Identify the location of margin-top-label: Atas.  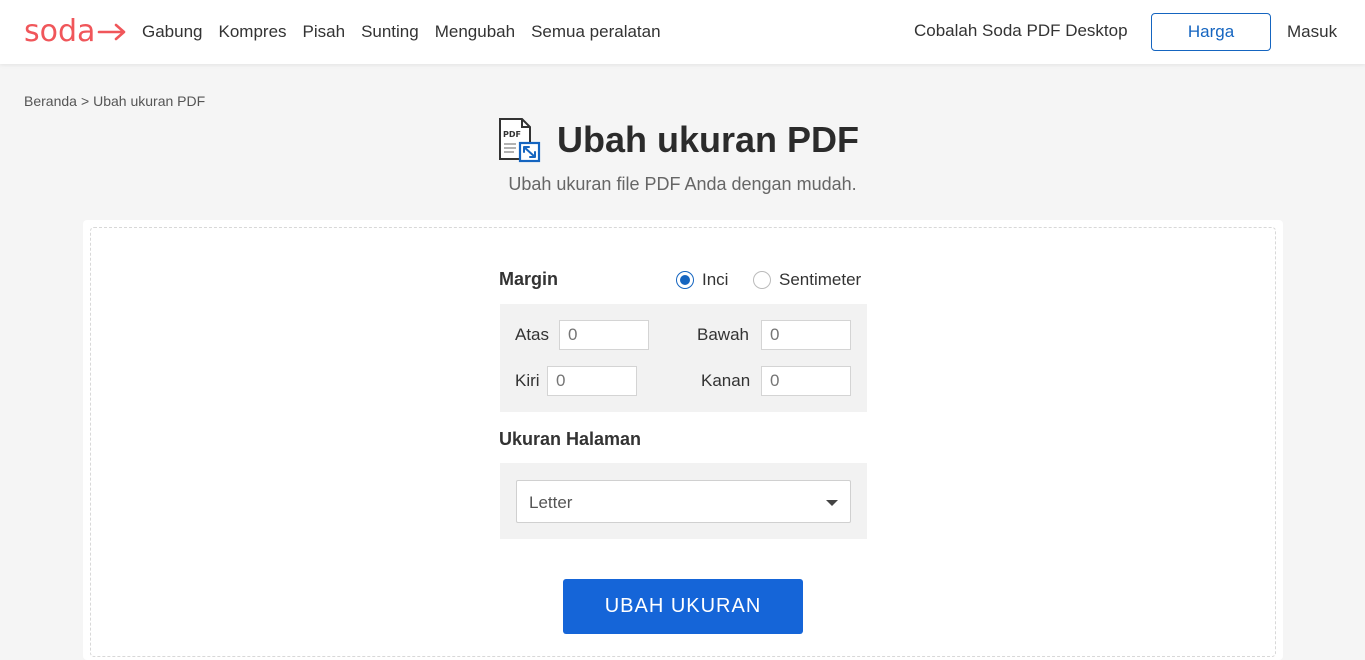
(532, 334).